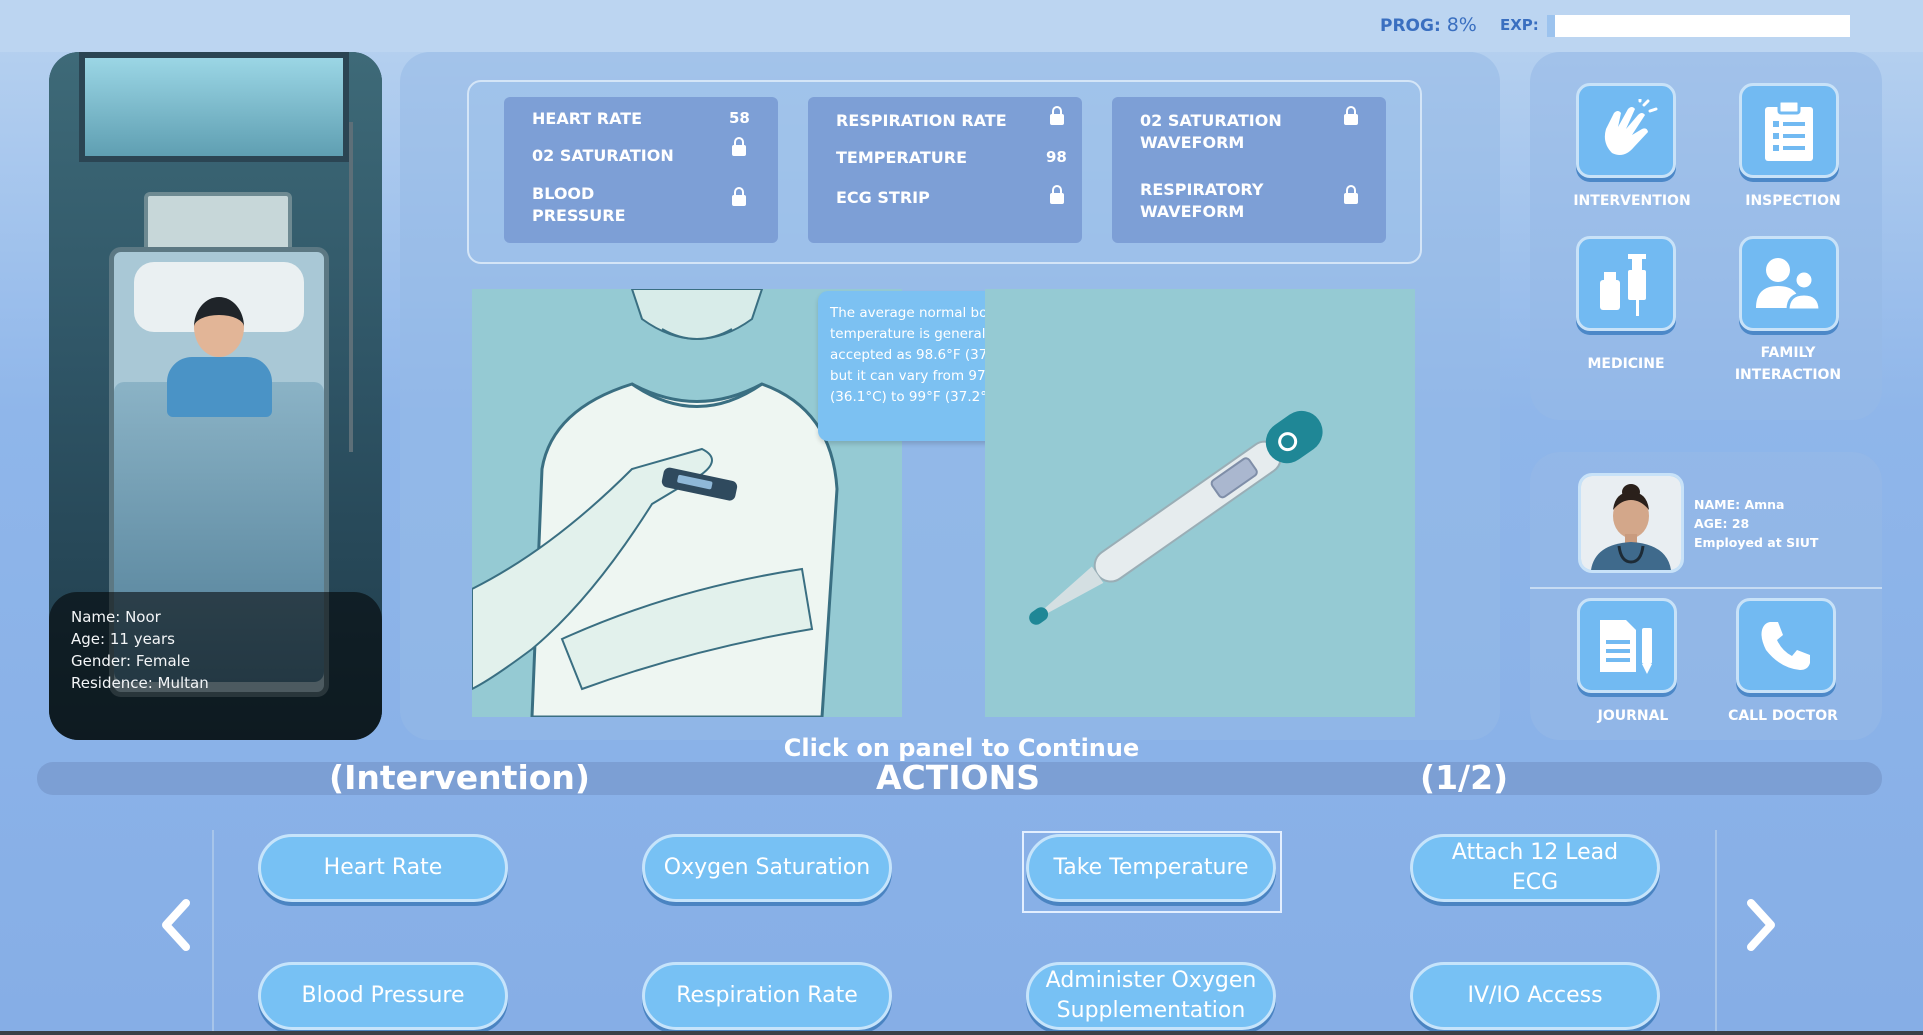 The image size is (1923, 1035). Describe the element at coordinates (1151, 1010) in the screenshot. I see `oxygen-supp-line-2: Supplementation` at that location.